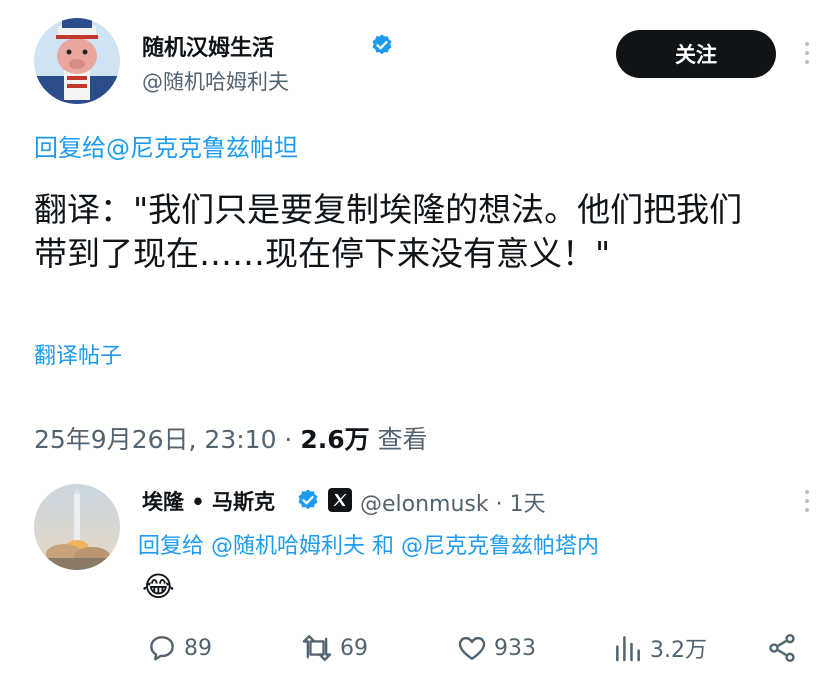  What do you see at coordinates (77, 61) in the screenshot?
I see `author-avatar` at bounding box center [77, 61].